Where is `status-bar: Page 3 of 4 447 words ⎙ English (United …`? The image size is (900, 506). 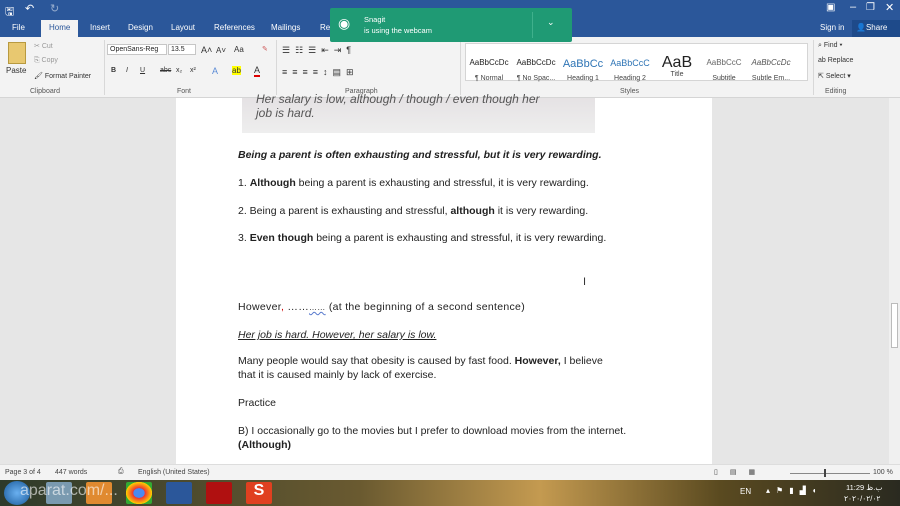
status-bar: Page 3 of 4 447 words ⎙ English (United … is located at coordinates (450, 472).